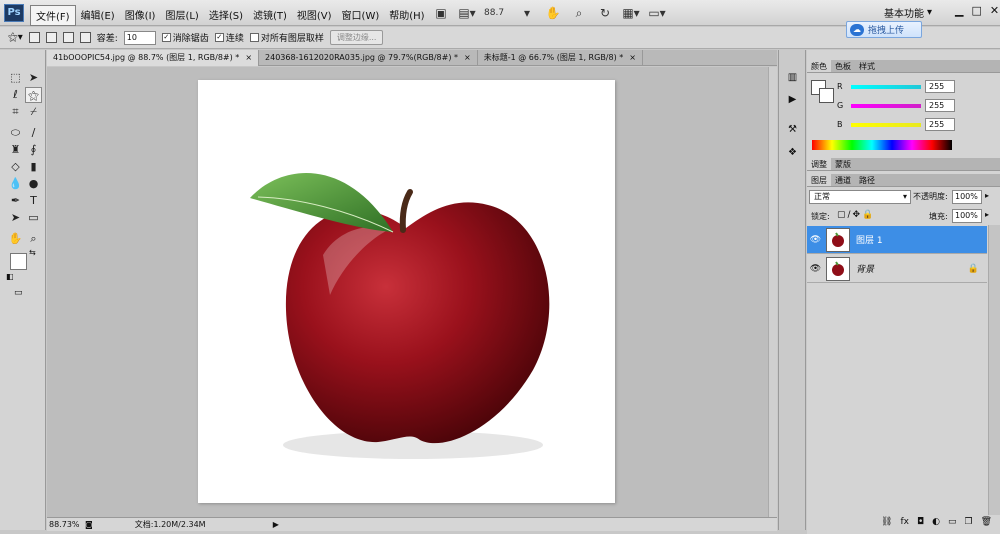  Describe the element at coordinates (33, 184) in the screenshot. I see `dodge-icon: ●` at that location.